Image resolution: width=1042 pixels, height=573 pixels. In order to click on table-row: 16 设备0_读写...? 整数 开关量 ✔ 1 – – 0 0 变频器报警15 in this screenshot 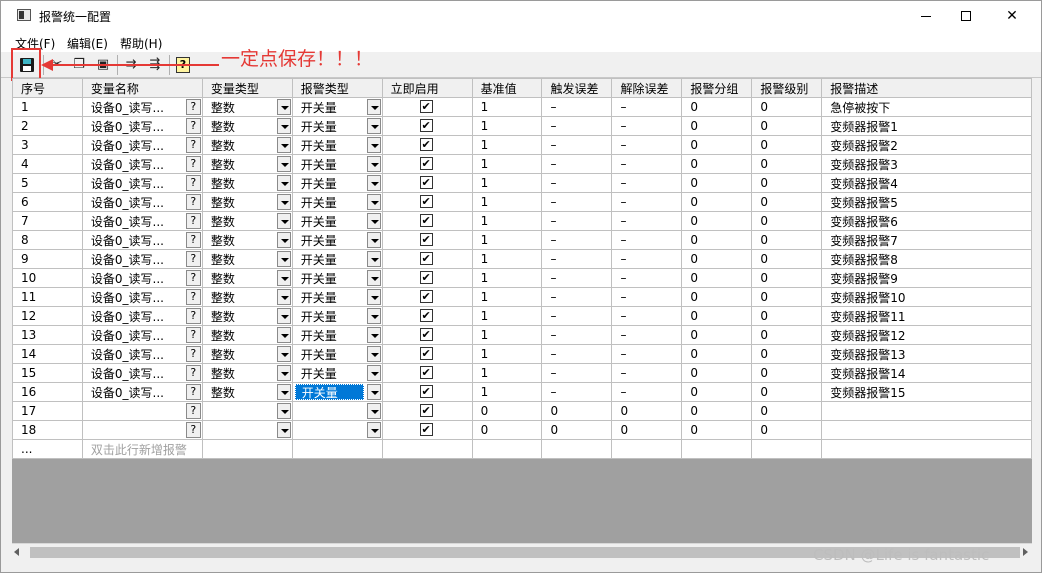, I will do `click(522, 392)`.